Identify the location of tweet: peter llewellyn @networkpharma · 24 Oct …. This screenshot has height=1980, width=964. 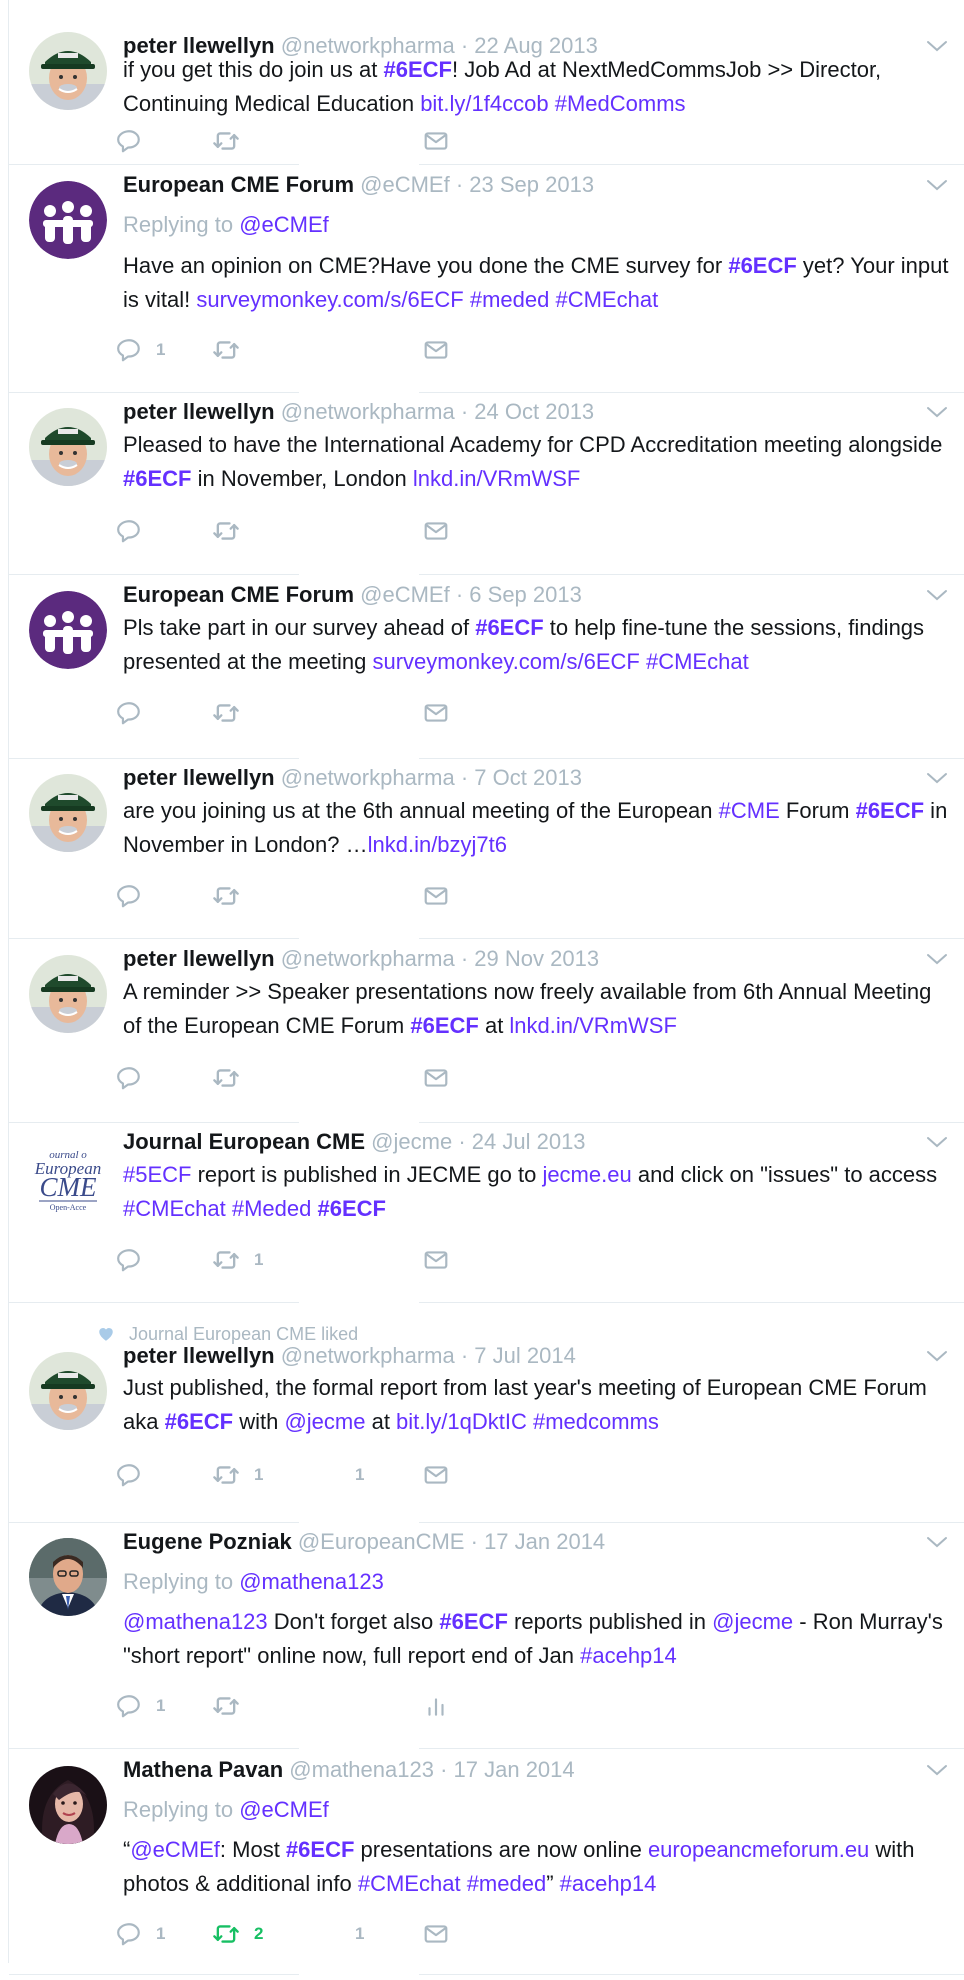
(486, 486).